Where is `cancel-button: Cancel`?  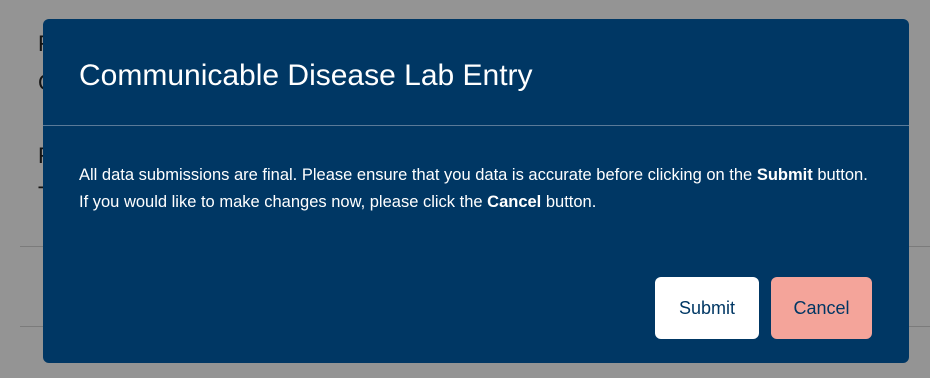
cancel-button: Cancel is located at coordinates (821, 308).